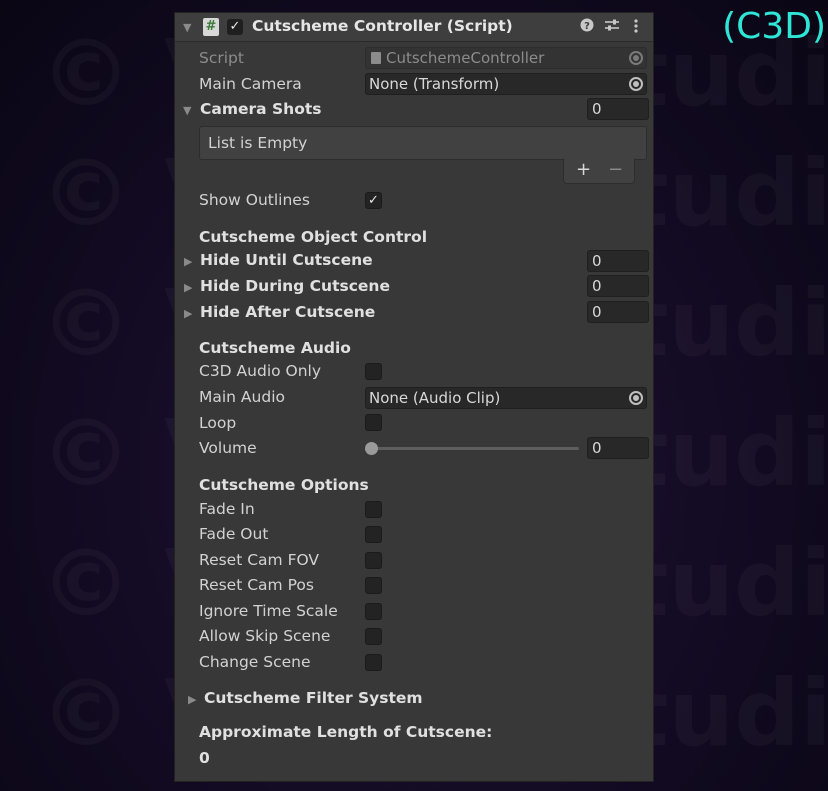 This screenshot has width=828, height=791. I want to click on help-icon: ?, so click(587, 27).